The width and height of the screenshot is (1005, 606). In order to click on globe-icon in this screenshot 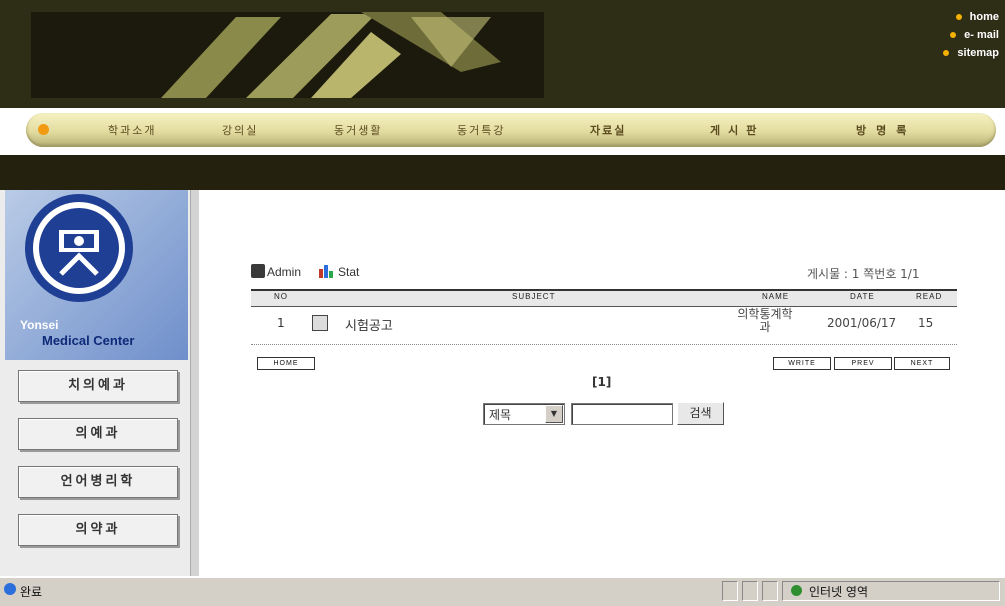, I will do `click(796, 590)`.